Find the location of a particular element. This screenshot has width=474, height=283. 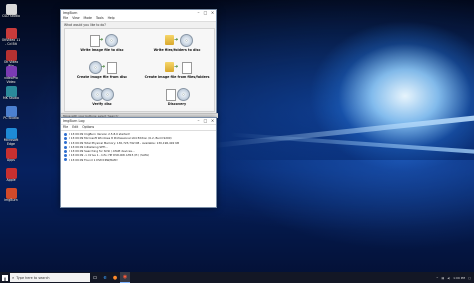

log-titlebar: ImgBurn Log – □ × is located at coordinates (138, 121).